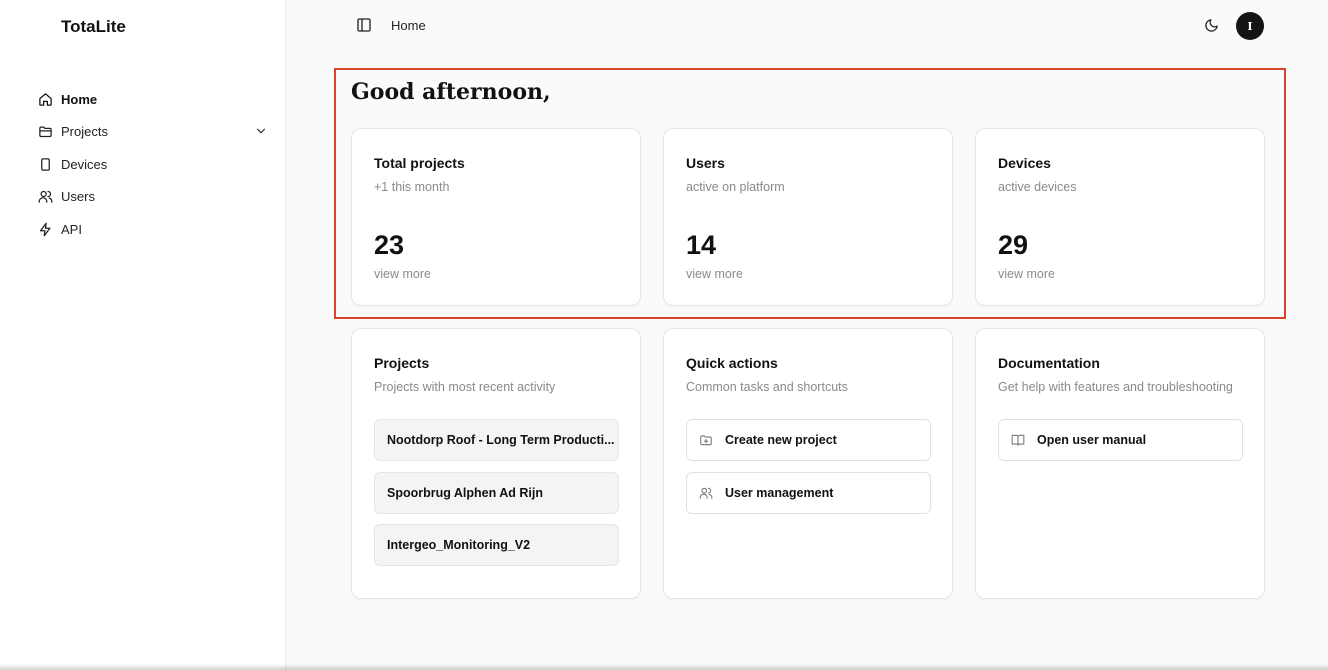 The width and height of the screenshot is (1328, 670). I want to click on open-user-manual-button: Open user manual, so click(1120, 440).